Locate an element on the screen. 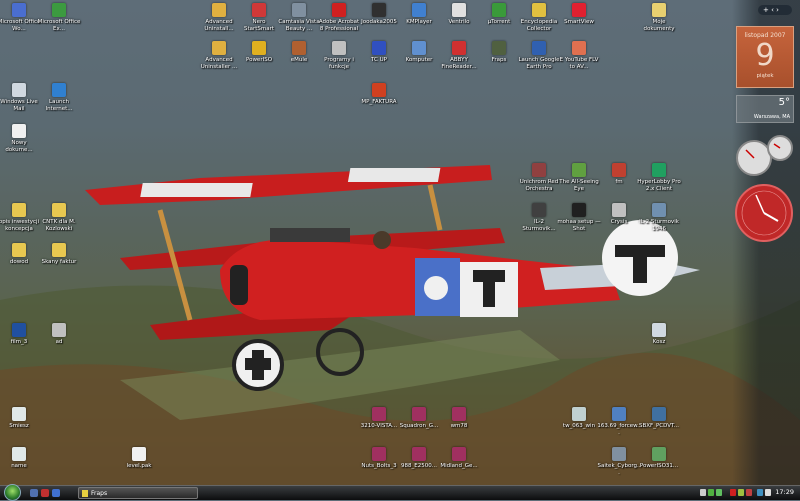 The image size is (800, 501). clock-gadget is located at coordinates (764, 213).